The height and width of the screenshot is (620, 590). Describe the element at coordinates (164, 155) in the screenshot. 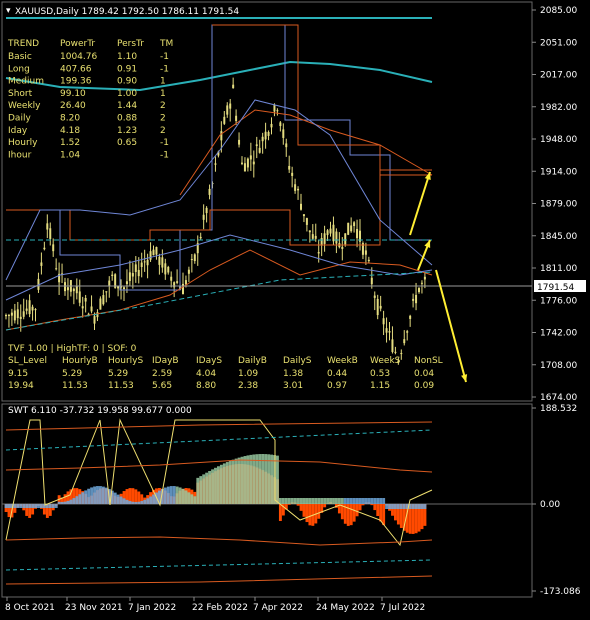

I see `trend-cell: -1` at that location.